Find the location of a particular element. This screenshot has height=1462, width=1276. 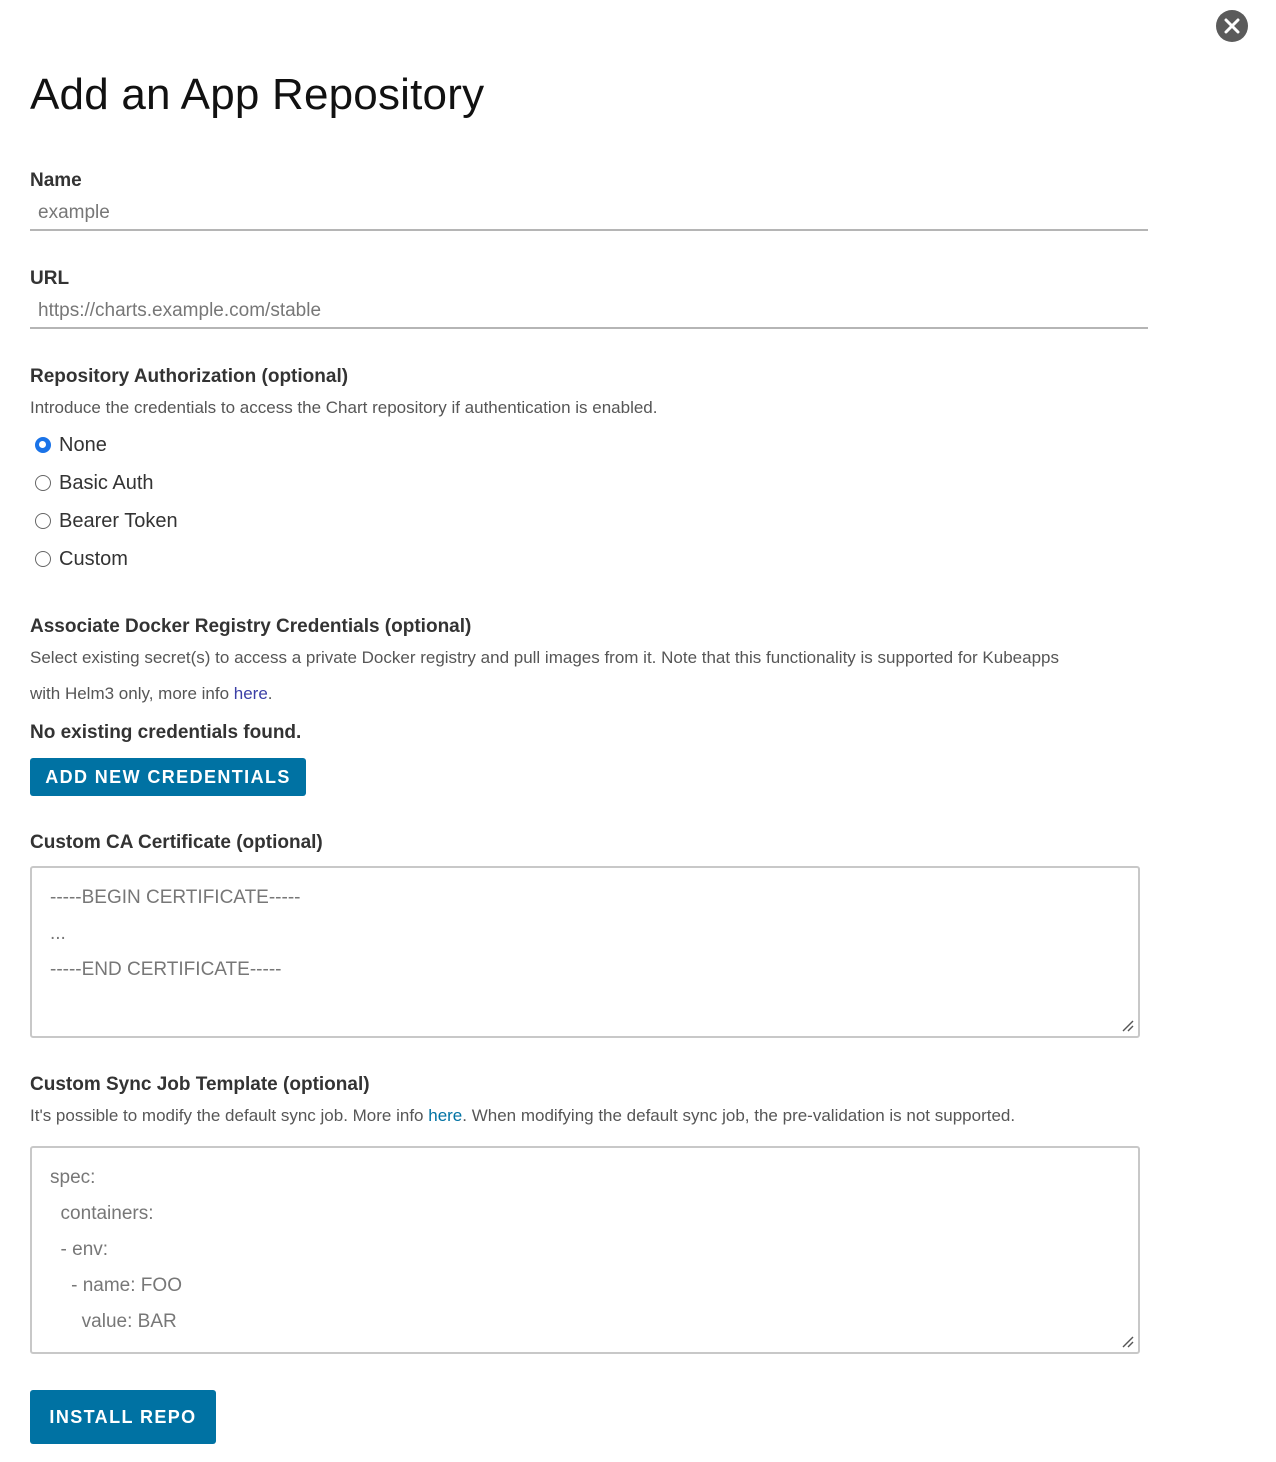

no-credentials-message: No existing credentials found. is located at coordinates (166, 732).